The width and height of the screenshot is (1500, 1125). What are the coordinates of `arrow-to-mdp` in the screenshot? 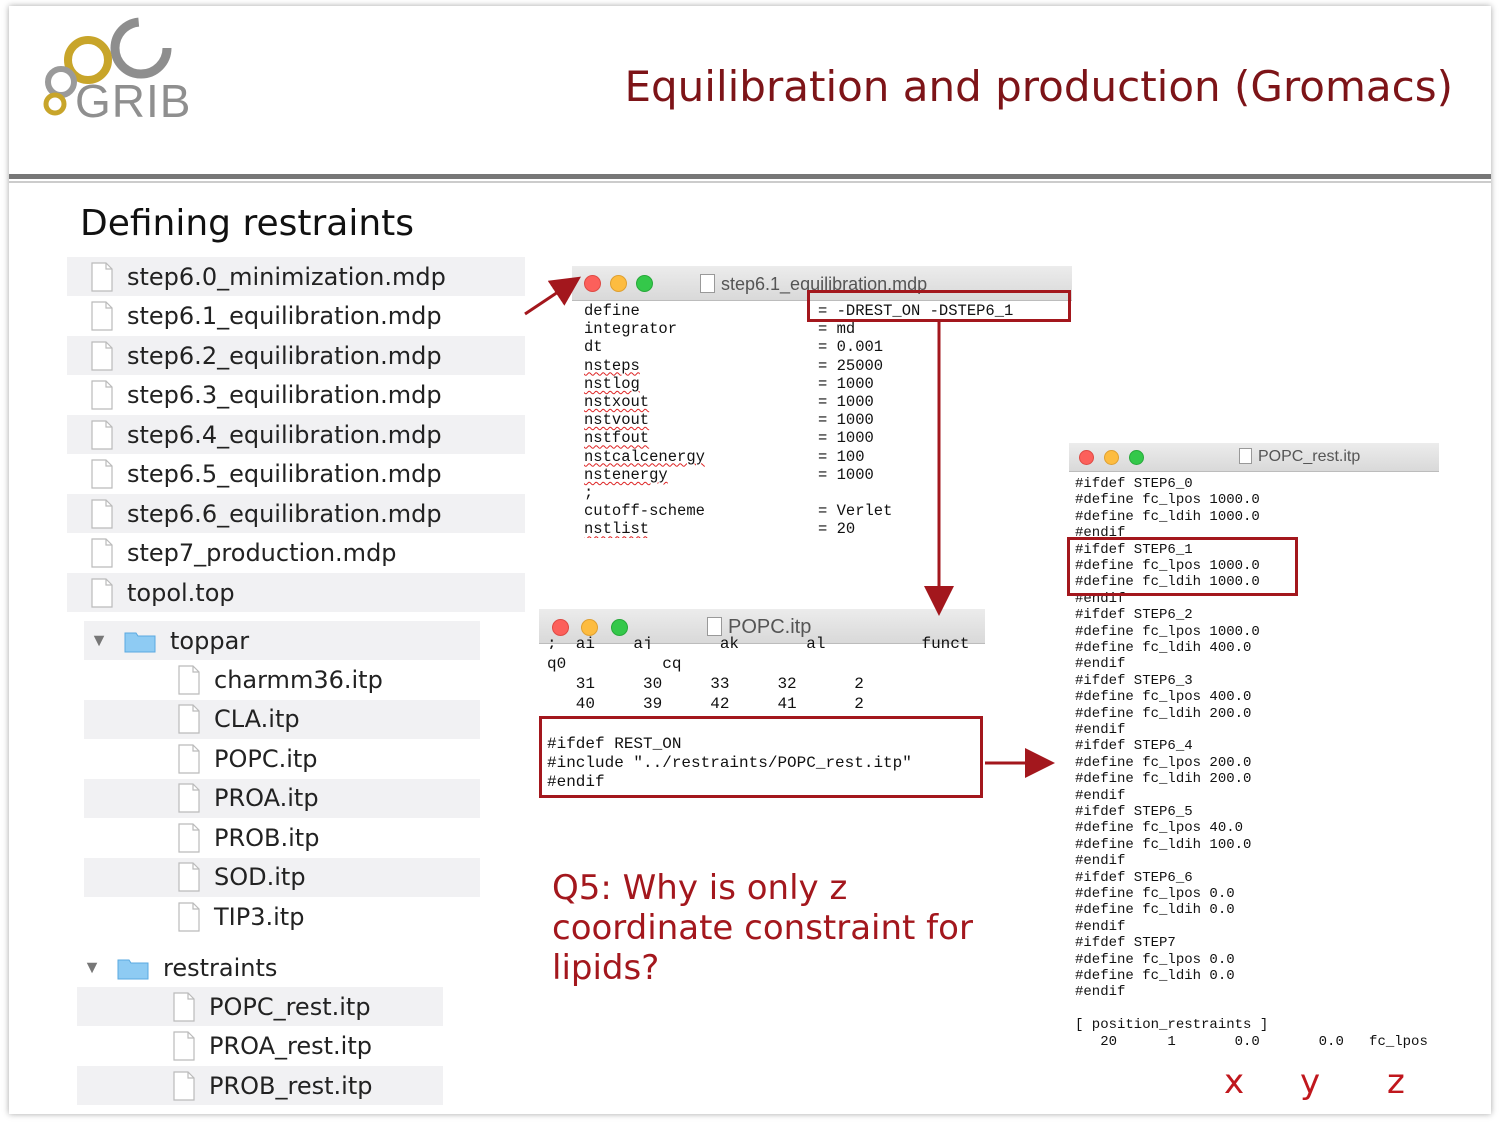 It's located at (552, 296).